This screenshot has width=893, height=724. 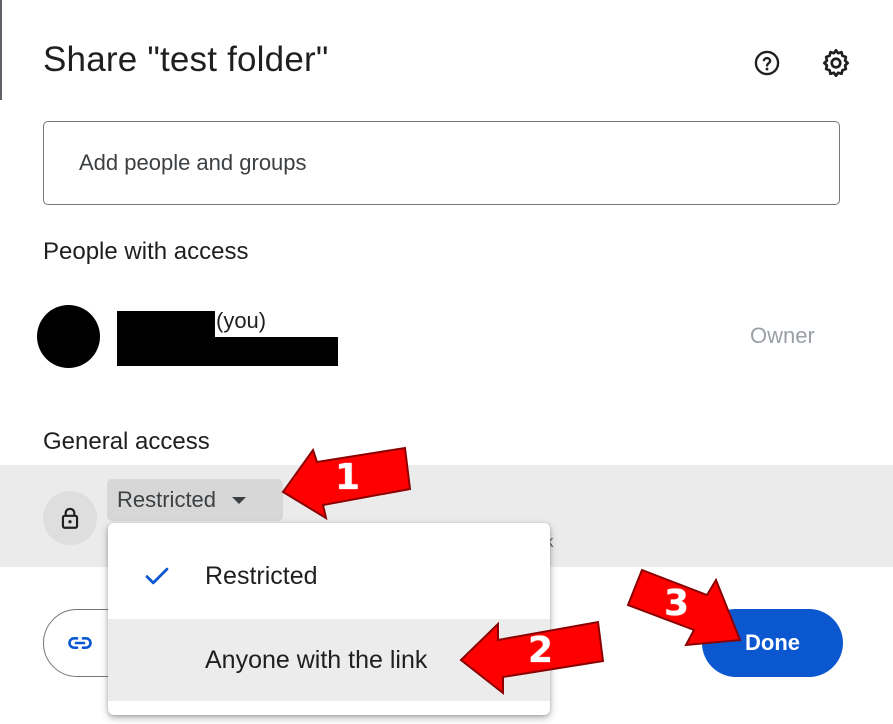 I want to click on avatar, so click(x=68, y=336).